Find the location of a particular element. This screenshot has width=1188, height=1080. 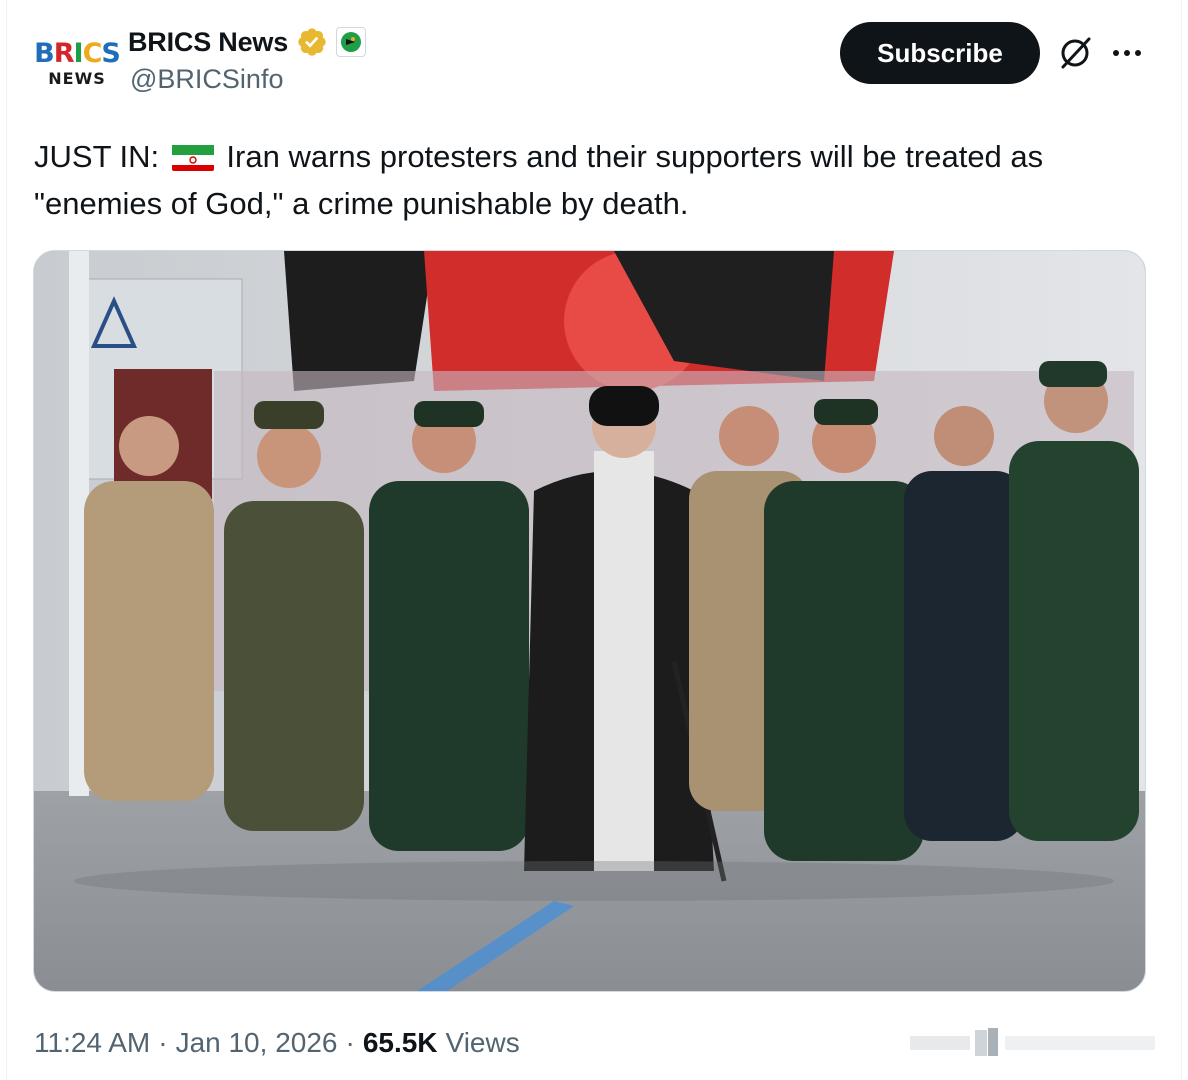

iran-flag-icon is located at coordinates (192, 156).